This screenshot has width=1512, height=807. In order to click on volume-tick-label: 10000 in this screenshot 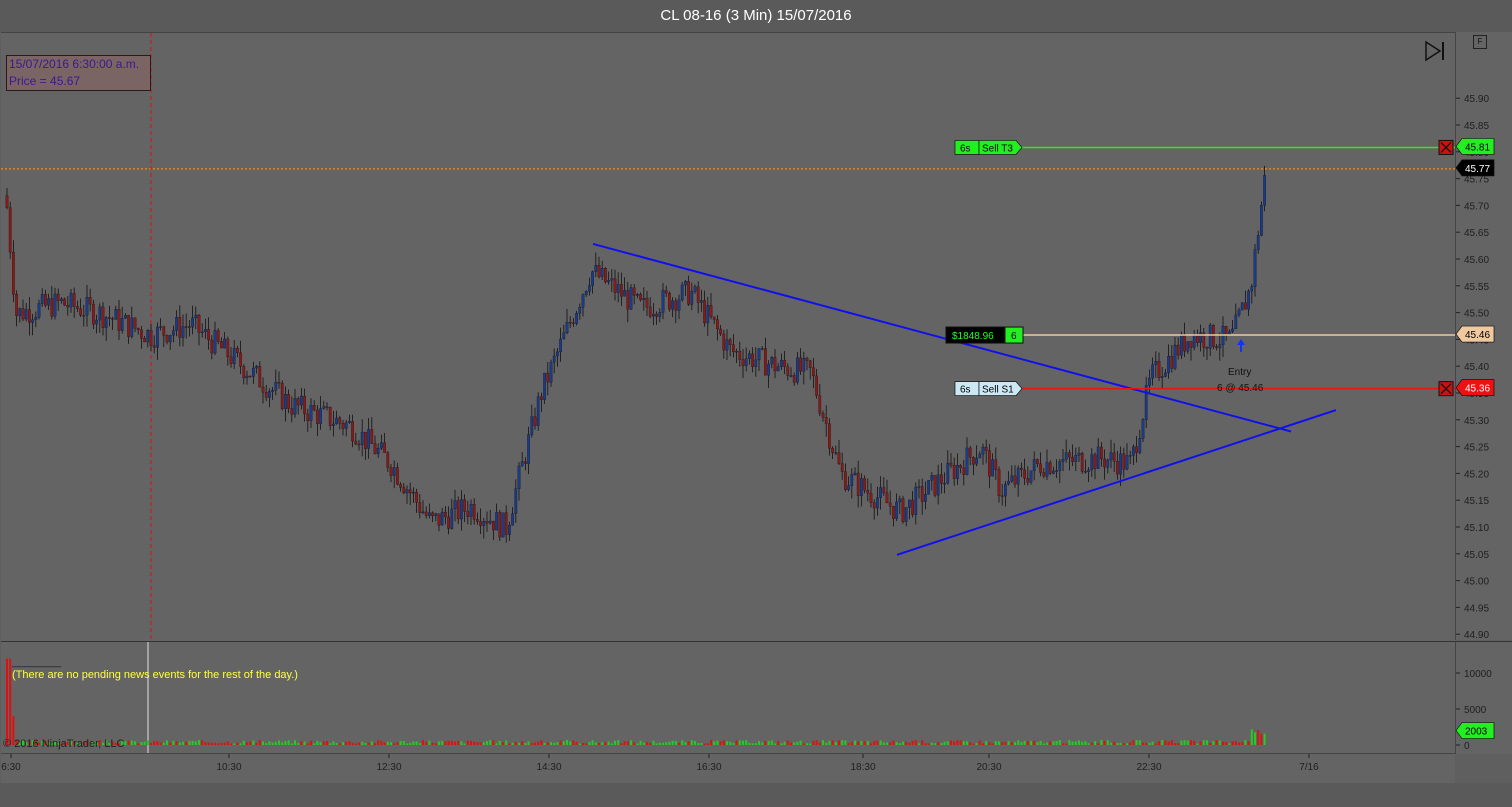, I will do `click(1478, 674)`.